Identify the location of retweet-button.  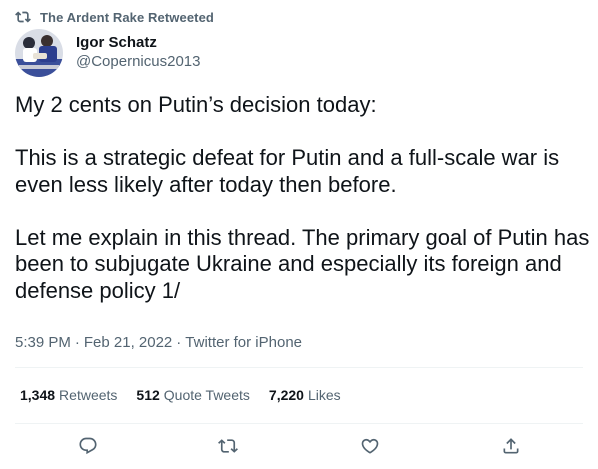
(228, 446).